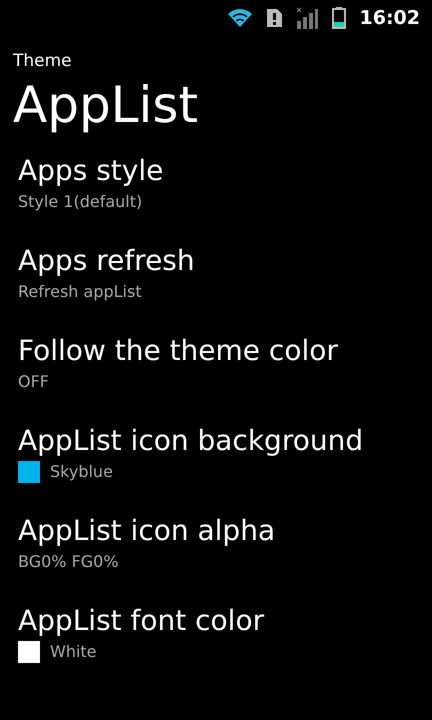 The image size is (432, 720). Describe the element at coordinates (339, 18) in the screenshot. I see `battery-icon` at that location.